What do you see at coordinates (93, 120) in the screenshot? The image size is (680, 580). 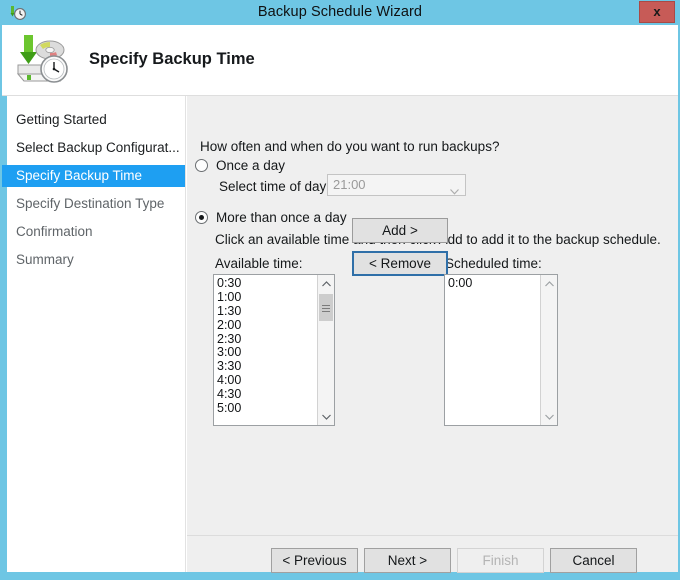 I see `sidebar-item-getting-started: Getting Started` at bounding box center [93, 120].